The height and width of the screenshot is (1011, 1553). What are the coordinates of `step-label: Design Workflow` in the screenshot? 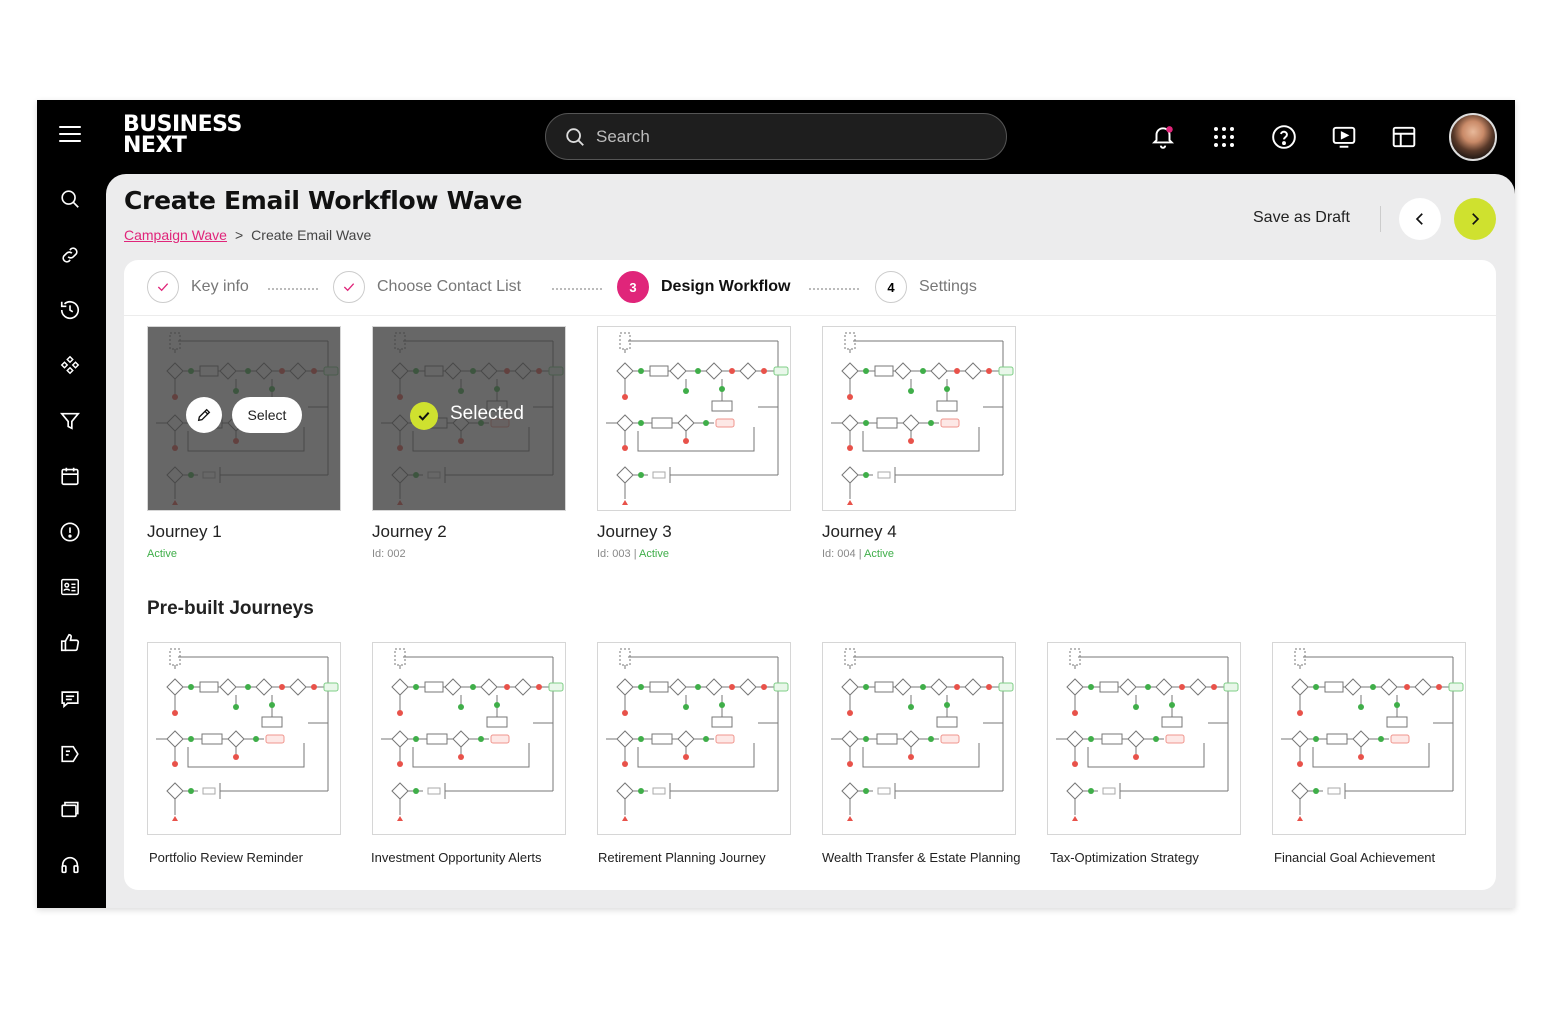 It's located at (726, 286).